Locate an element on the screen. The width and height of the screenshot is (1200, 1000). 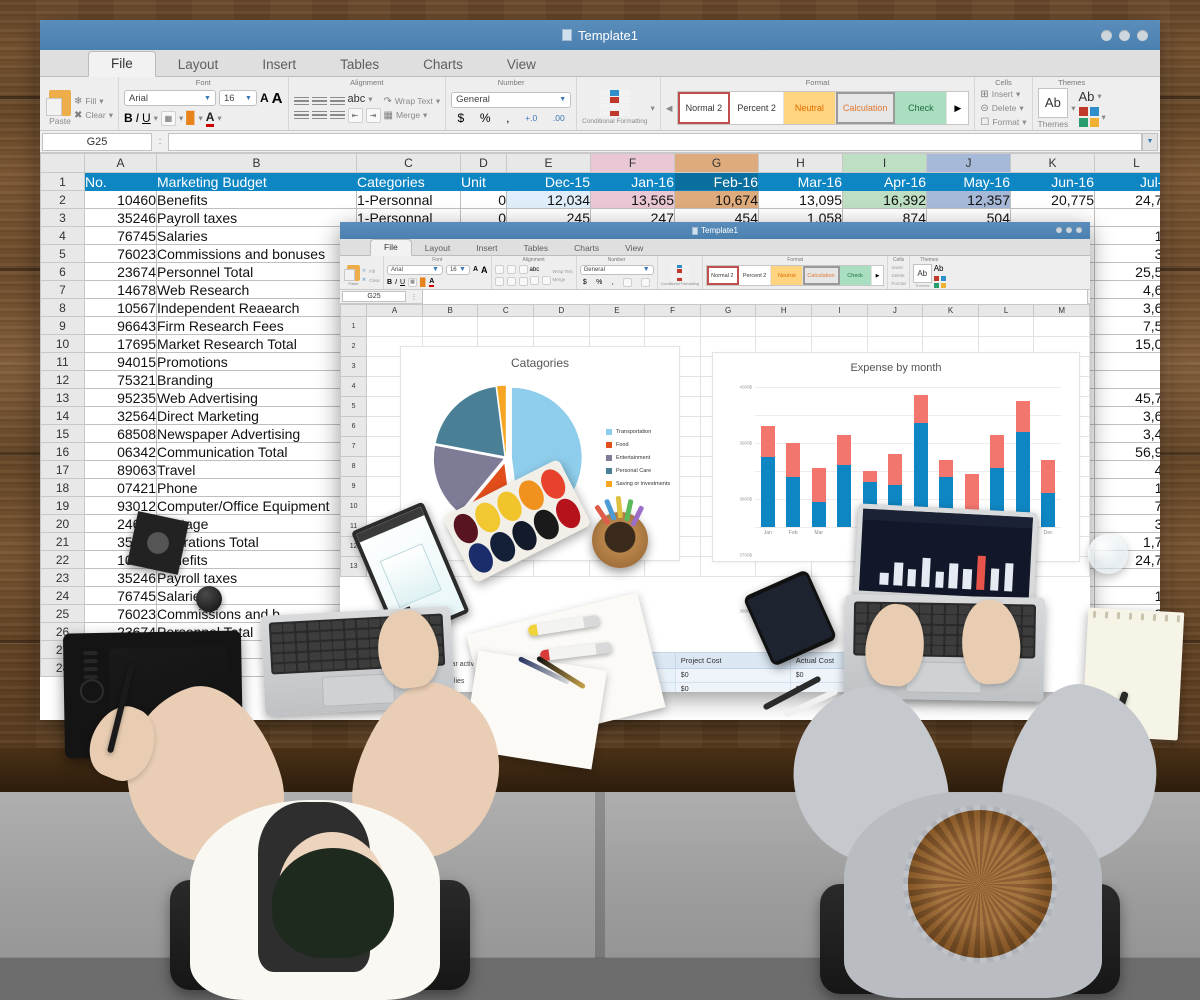
table-cell: 4,600 is located at coordinates (1127, 289).